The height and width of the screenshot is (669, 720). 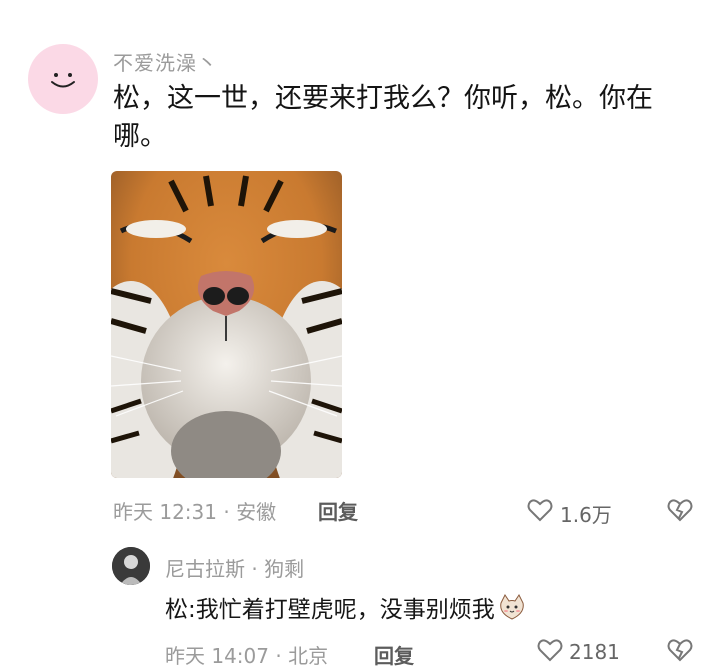 What do you see at coordinates (394, 654) in the screenshot?
I see `reply-reply-button: 回复` at bounding box center [394, 654].